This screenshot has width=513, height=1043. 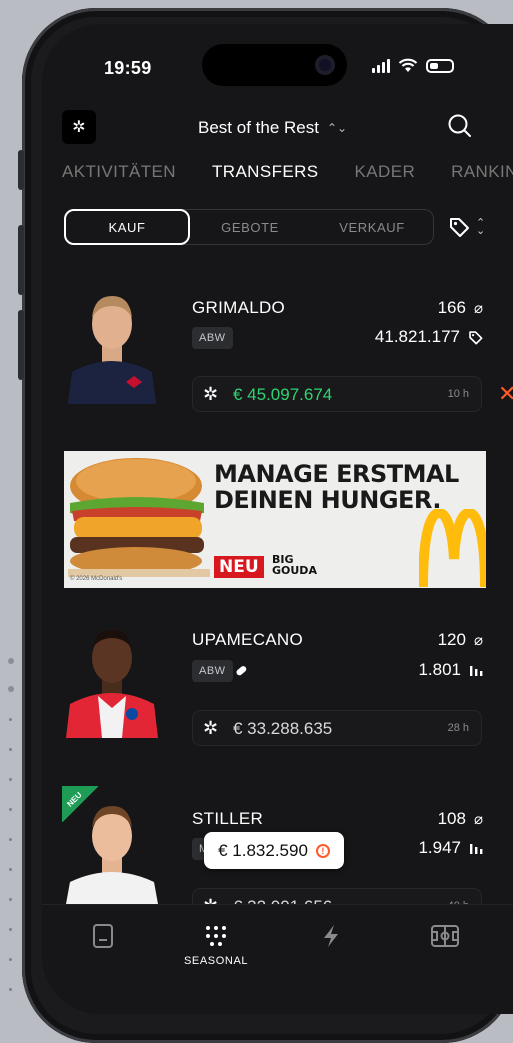 I want to click on tabbar-document, so click(x=103, y=936).